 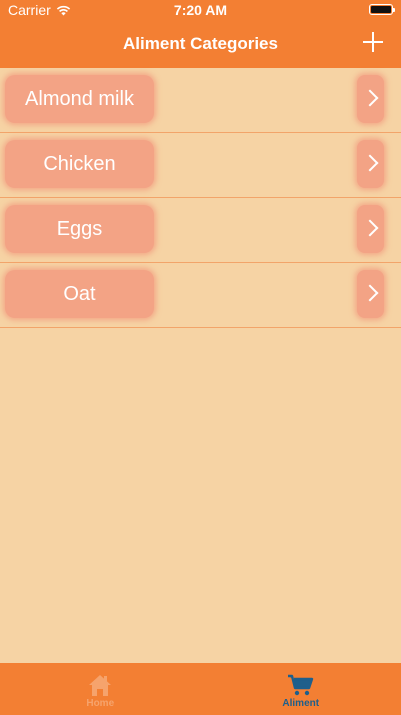 I want to click on list-item: Eggs, so click(x=200, y=230).